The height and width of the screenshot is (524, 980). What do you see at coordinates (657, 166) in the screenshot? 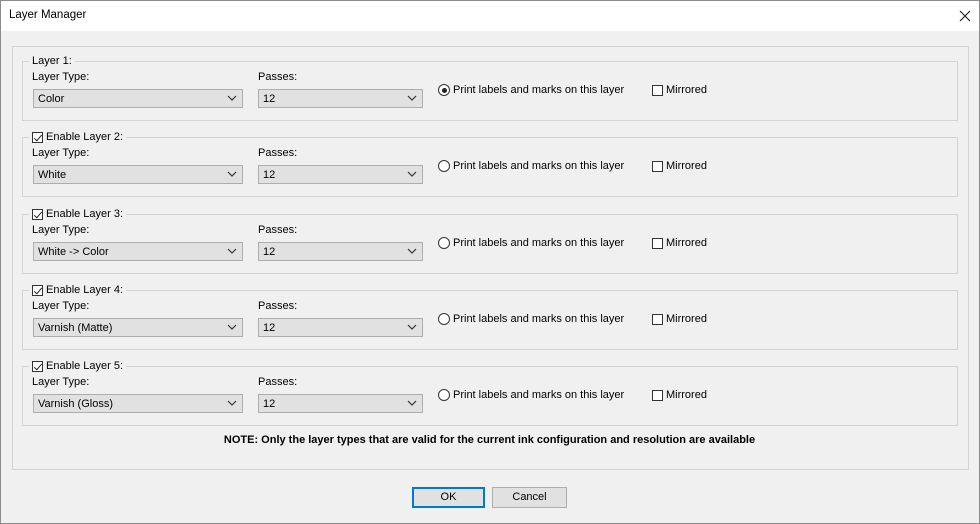
I see `layer-2-mirrored-box` at bounding box center [657, 166].